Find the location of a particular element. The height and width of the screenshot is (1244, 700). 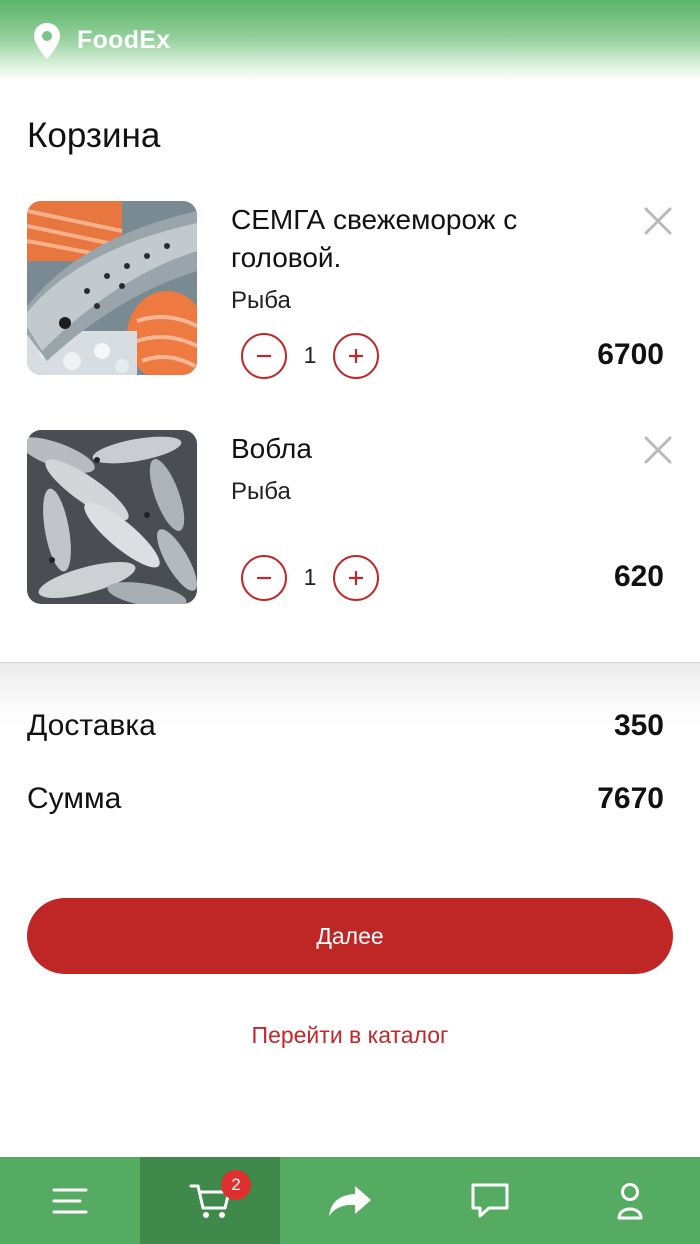

item-name: СЕМГА свежеморож с головой. is located at coordinates (401, 239).